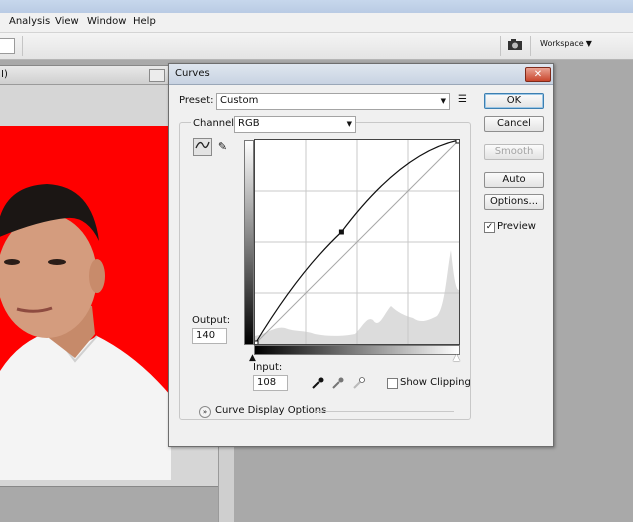  I want to click on smooth-button: Smooth, so click(514, 152).